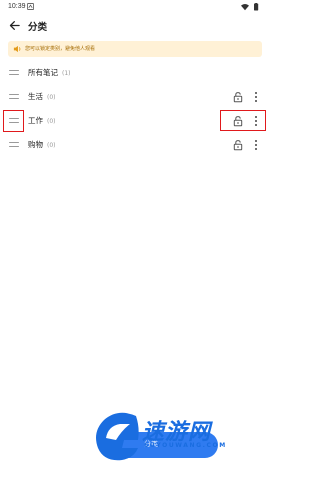  What do you see at coordinates (135, 73) in the screenshot?
I see `category-row-all-notes: 所有笔记 (1)` at bounding box center [135, 73].